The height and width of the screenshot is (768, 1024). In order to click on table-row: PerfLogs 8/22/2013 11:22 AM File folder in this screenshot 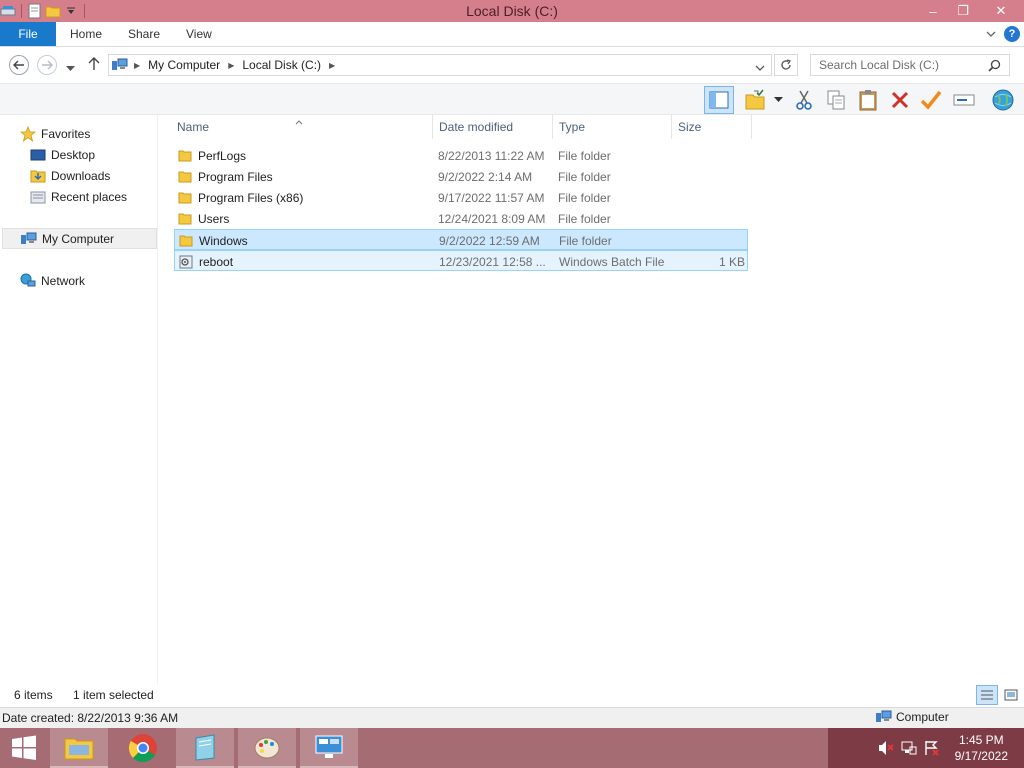, I will do `click(461, 155)`.